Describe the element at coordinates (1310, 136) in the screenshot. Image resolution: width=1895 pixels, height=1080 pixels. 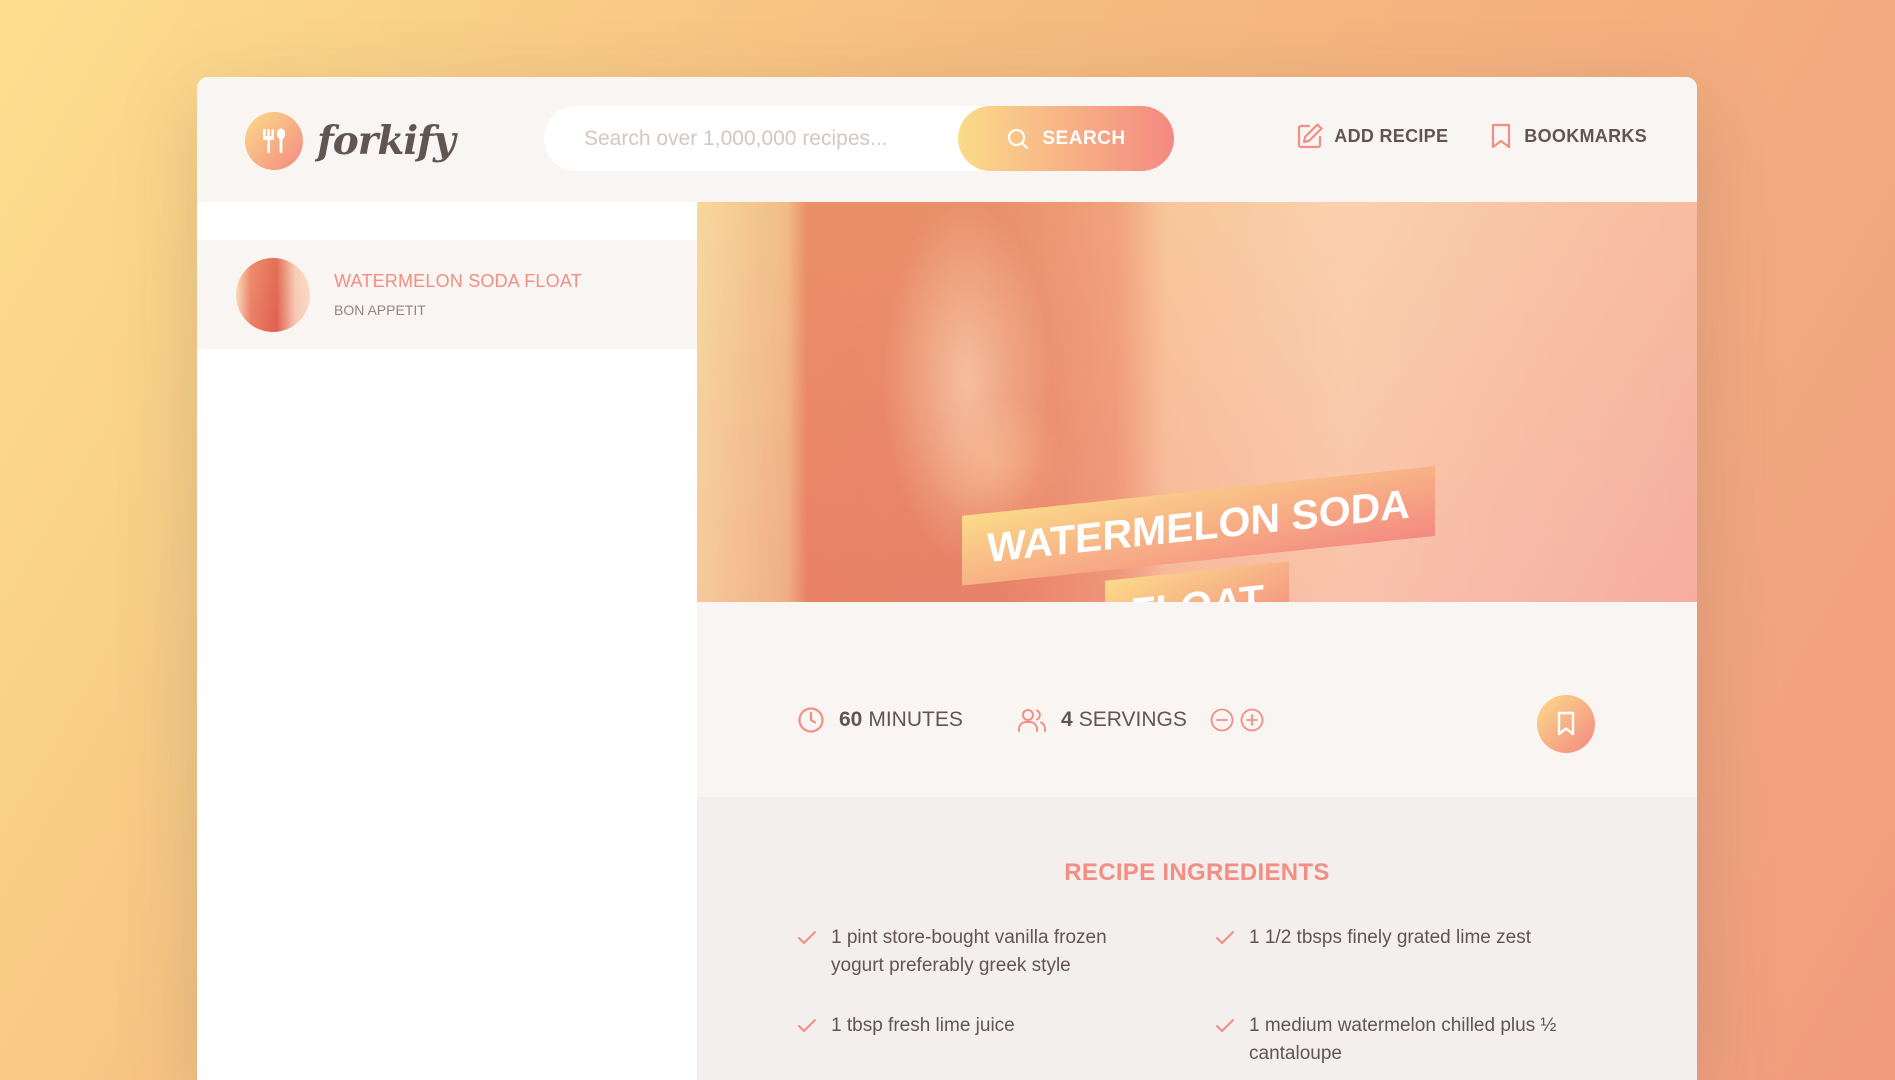
I see `edit-icon` at that location.